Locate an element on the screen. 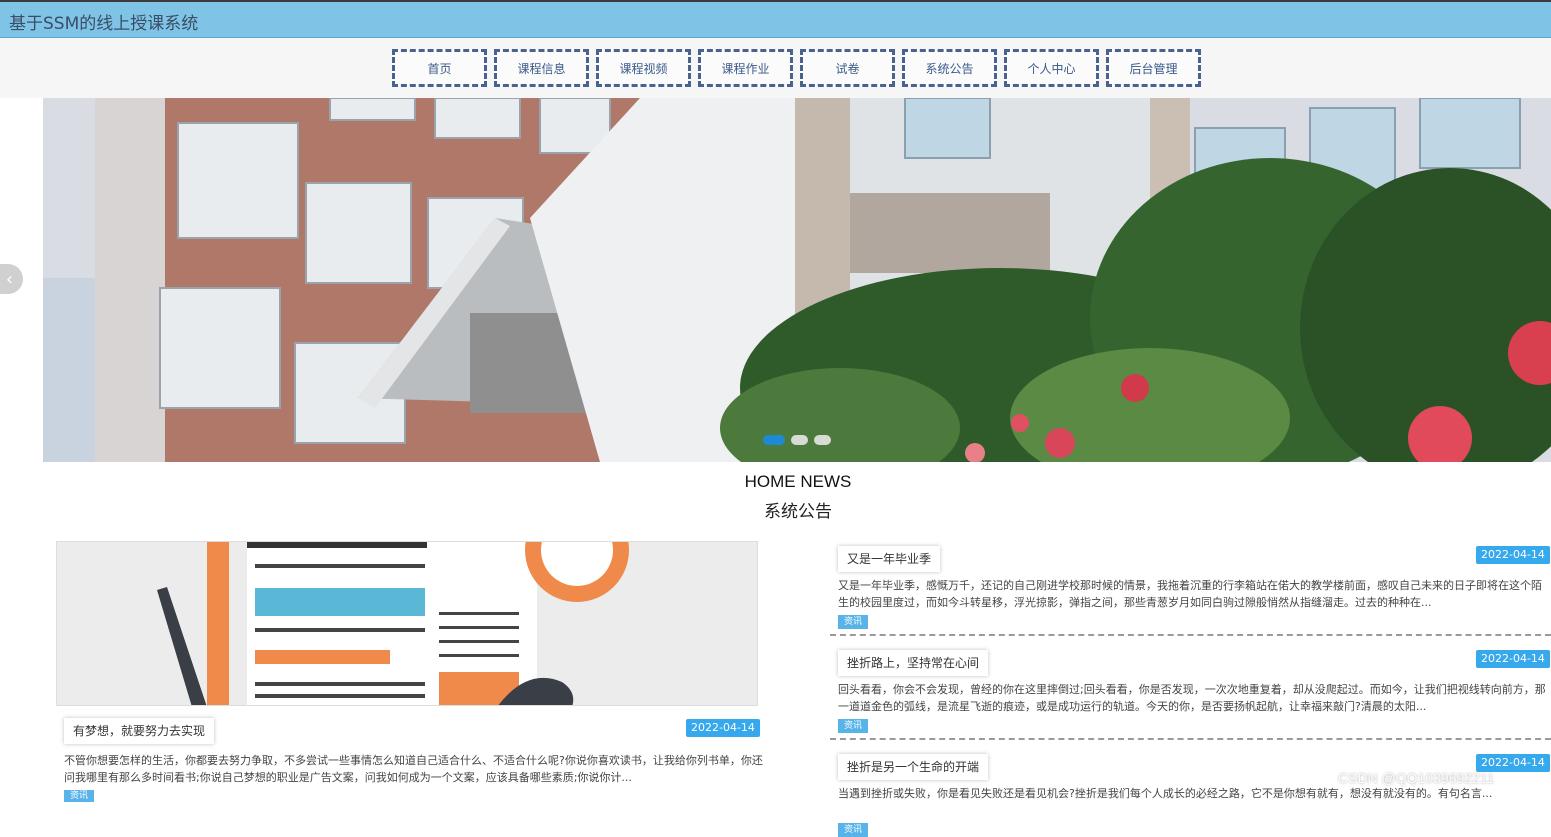 This screenshot has height=837, width=1551. featured-news-date: 2022-04-14 is located at coordinates (723, 728).